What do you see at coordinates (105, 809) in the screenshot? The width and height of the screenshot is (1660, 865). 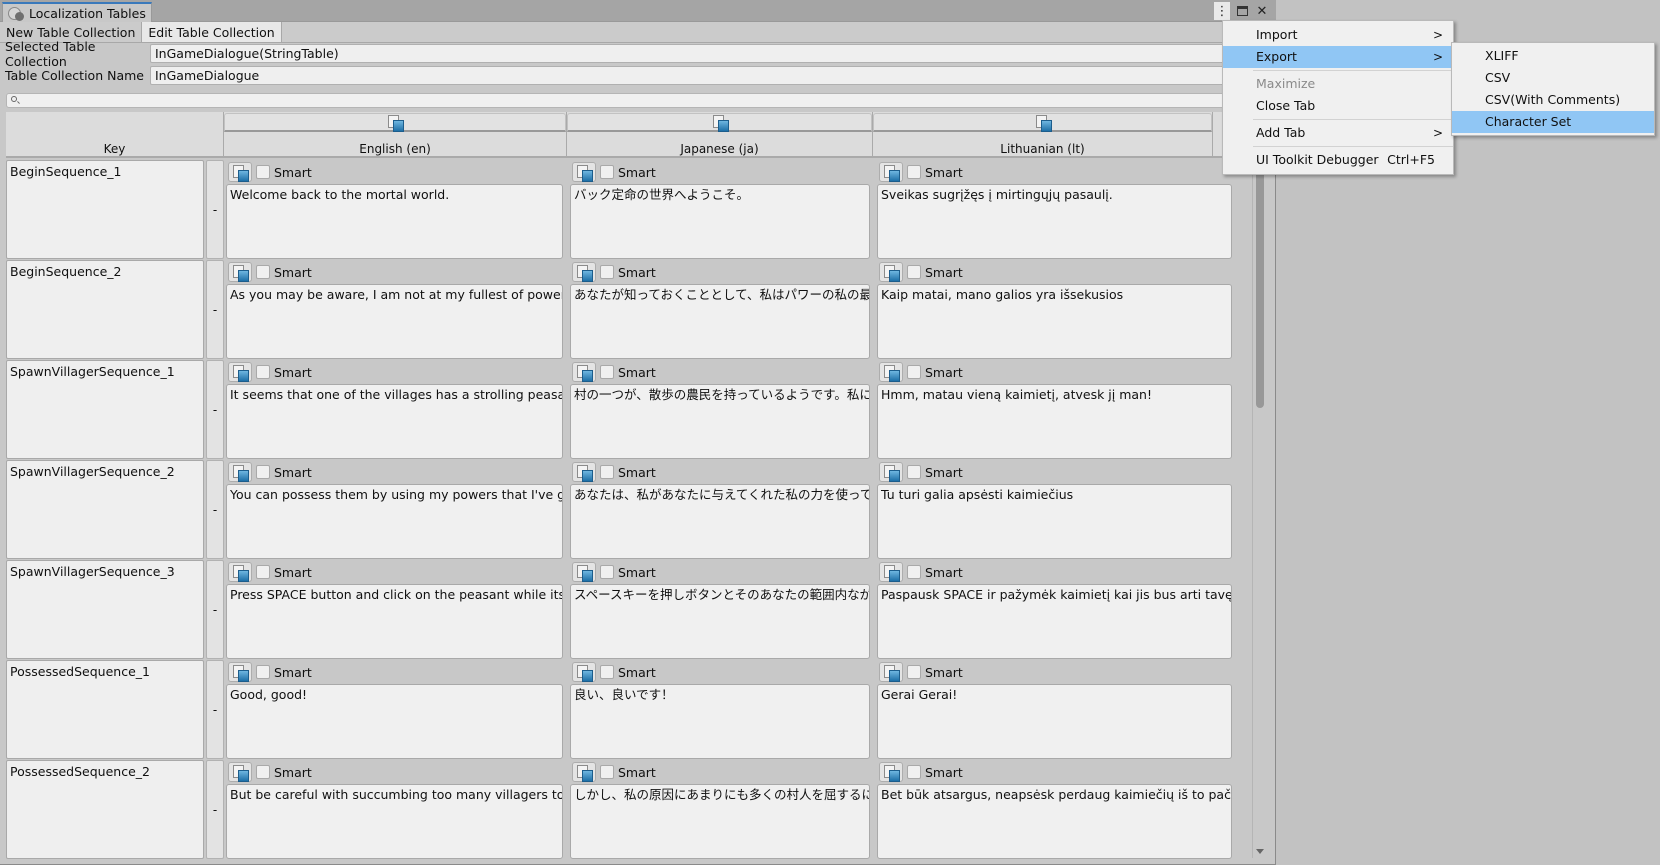 I see `key-field: PossessedSequence_2` at bounding box center [105, 809].